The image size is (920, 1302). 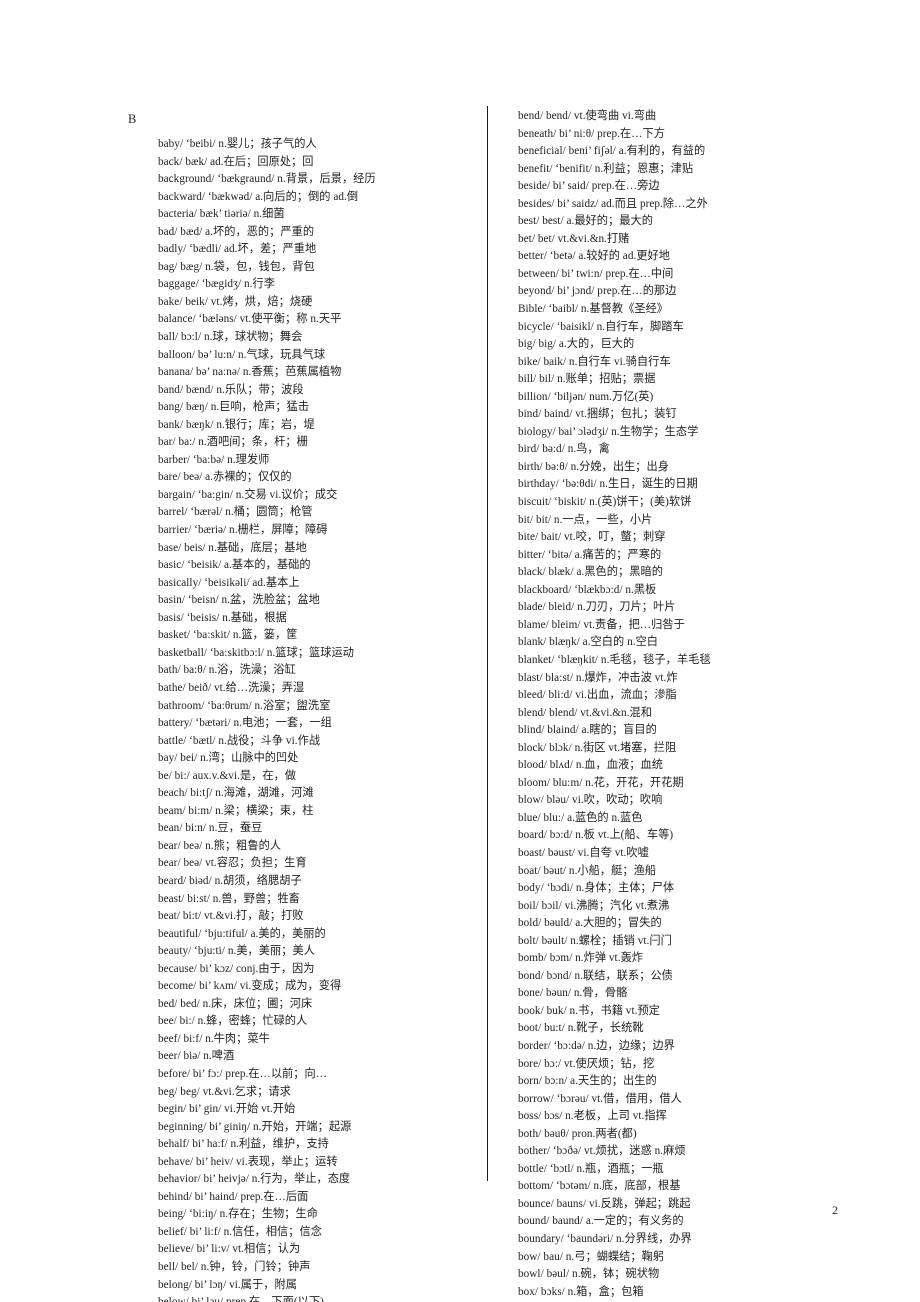 What do you see at coordinates (590, 800) in the screenshot?
I see `dictionary-entry: blow/ bləu/ vi.吹，吹动；吹响` at bounding box center [590, 800].